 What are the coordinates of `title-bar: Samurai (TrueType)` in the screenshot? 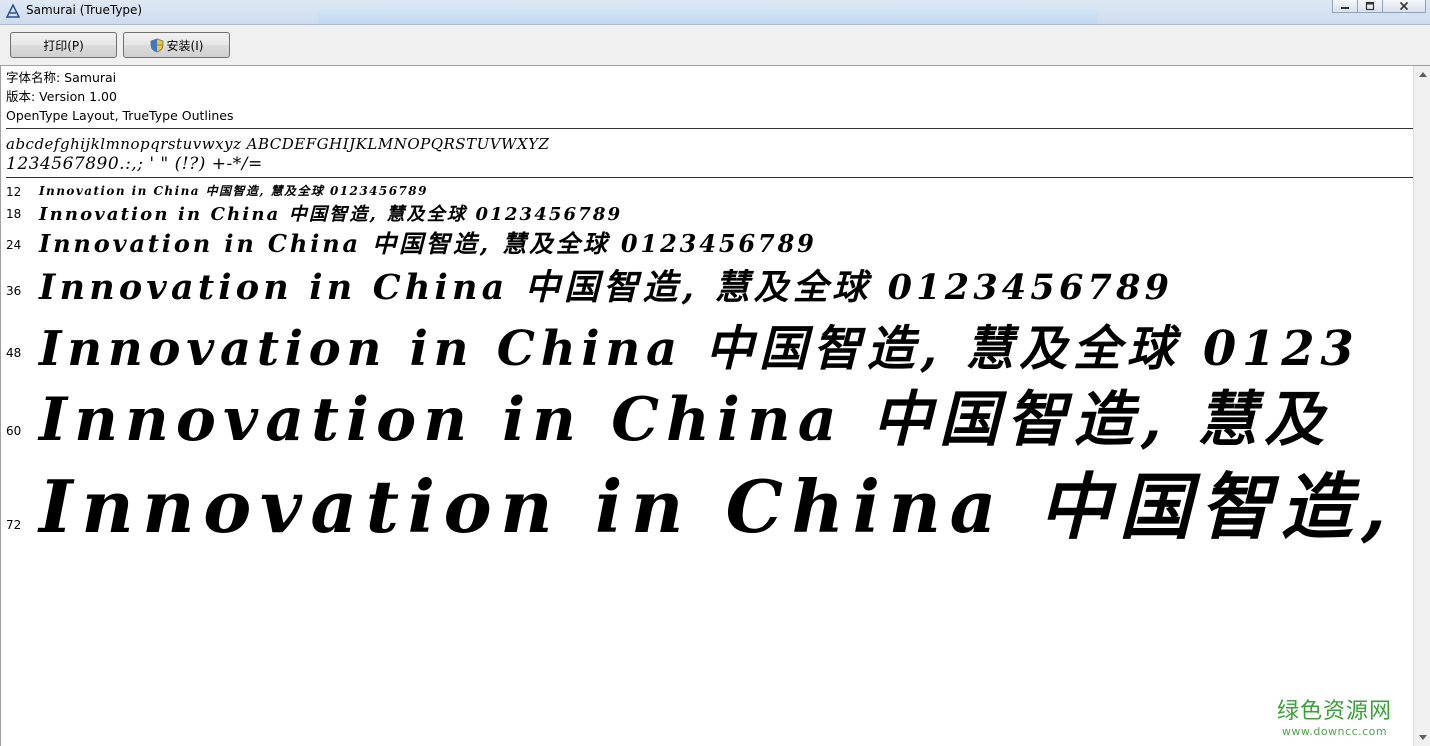 It's located at (715, 12).